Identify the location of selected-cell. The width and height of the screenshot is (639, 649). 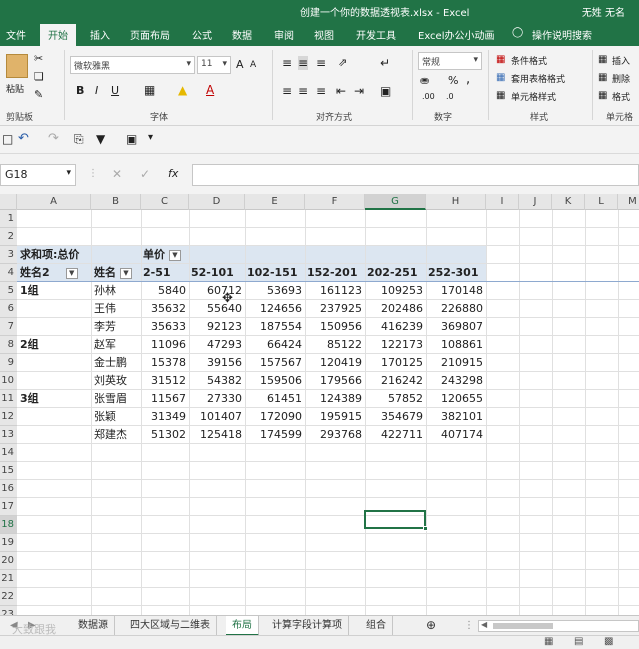
(395, 519).